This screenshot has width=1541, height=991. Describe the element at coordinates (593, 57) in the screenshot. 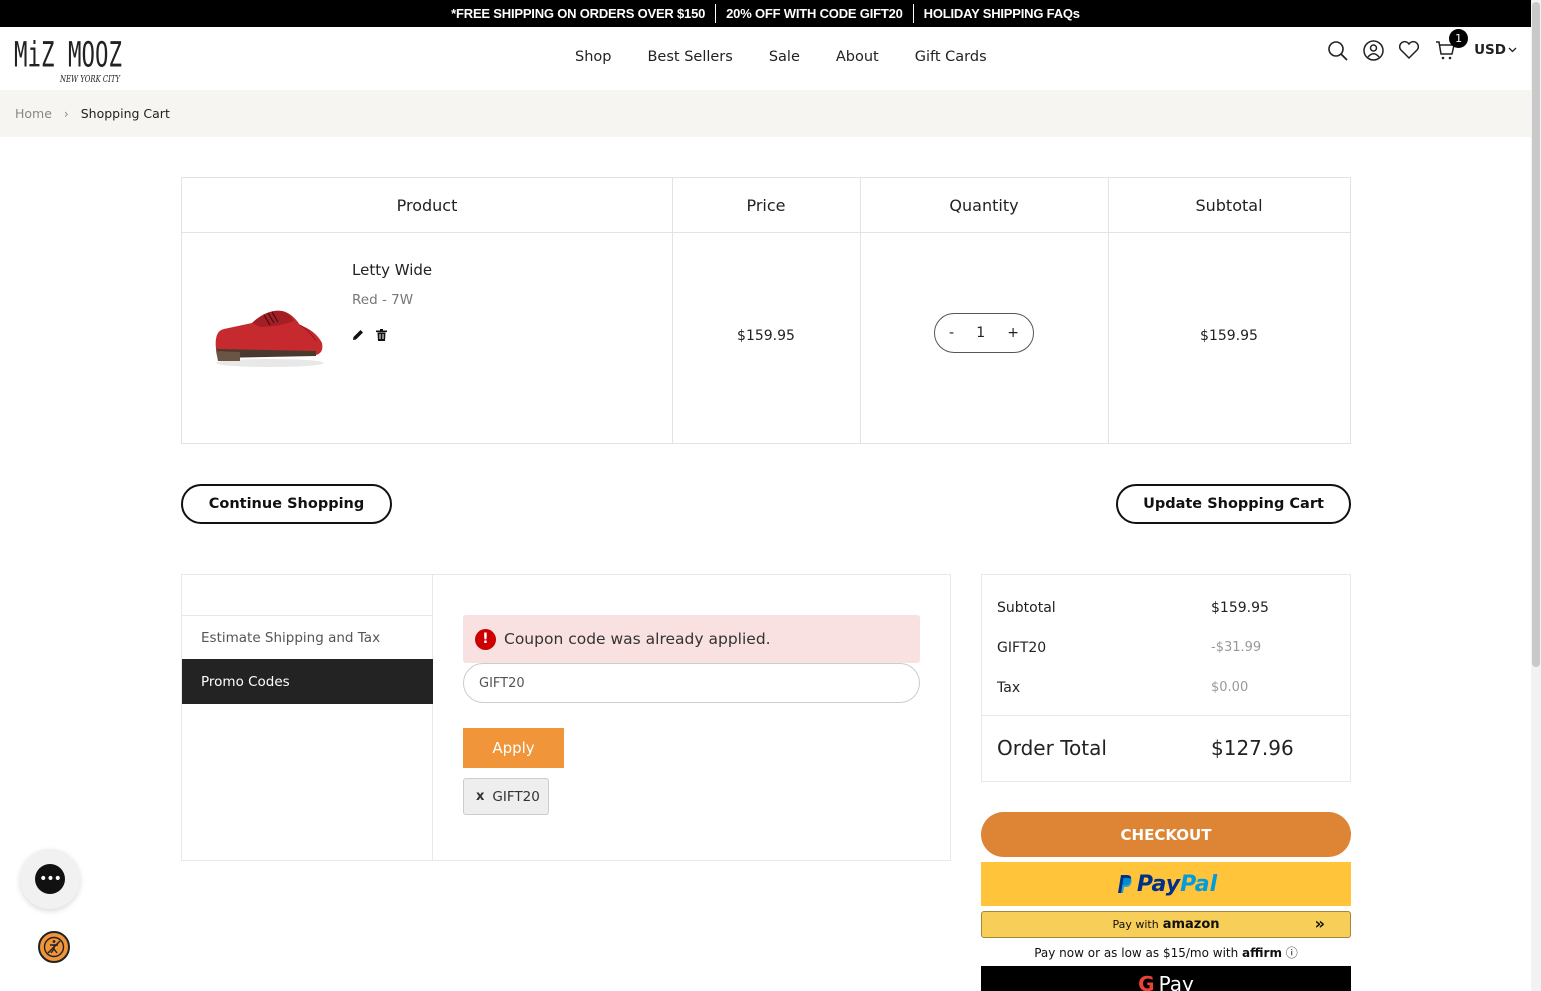

I see `nav-shop: Shop` at that location.